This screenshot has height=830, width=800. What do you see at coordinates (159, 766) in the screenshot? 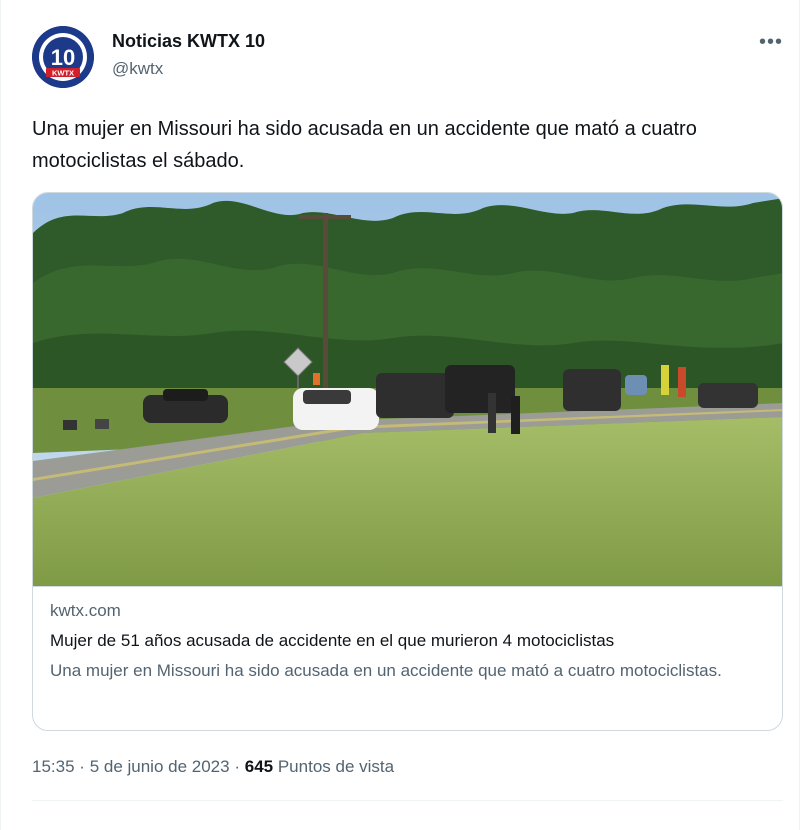
I see `tweet-date: 5 de junio de 2023` at bounding box center [159, 766].